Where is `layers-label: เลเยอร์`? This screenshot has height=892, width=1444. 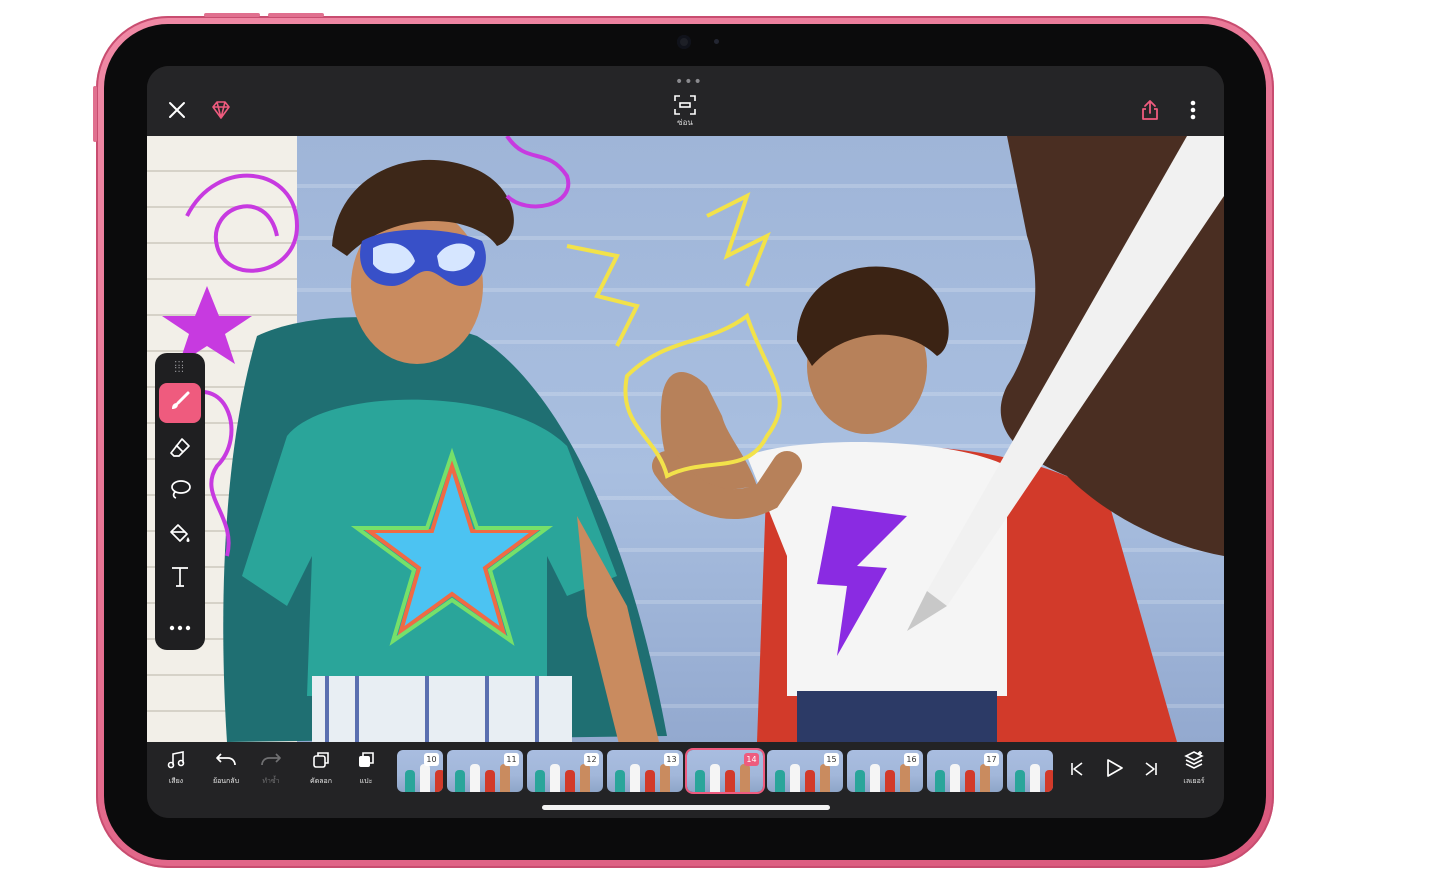 layers-label: เลเยอร์ is located at coordinates (1194, 781).